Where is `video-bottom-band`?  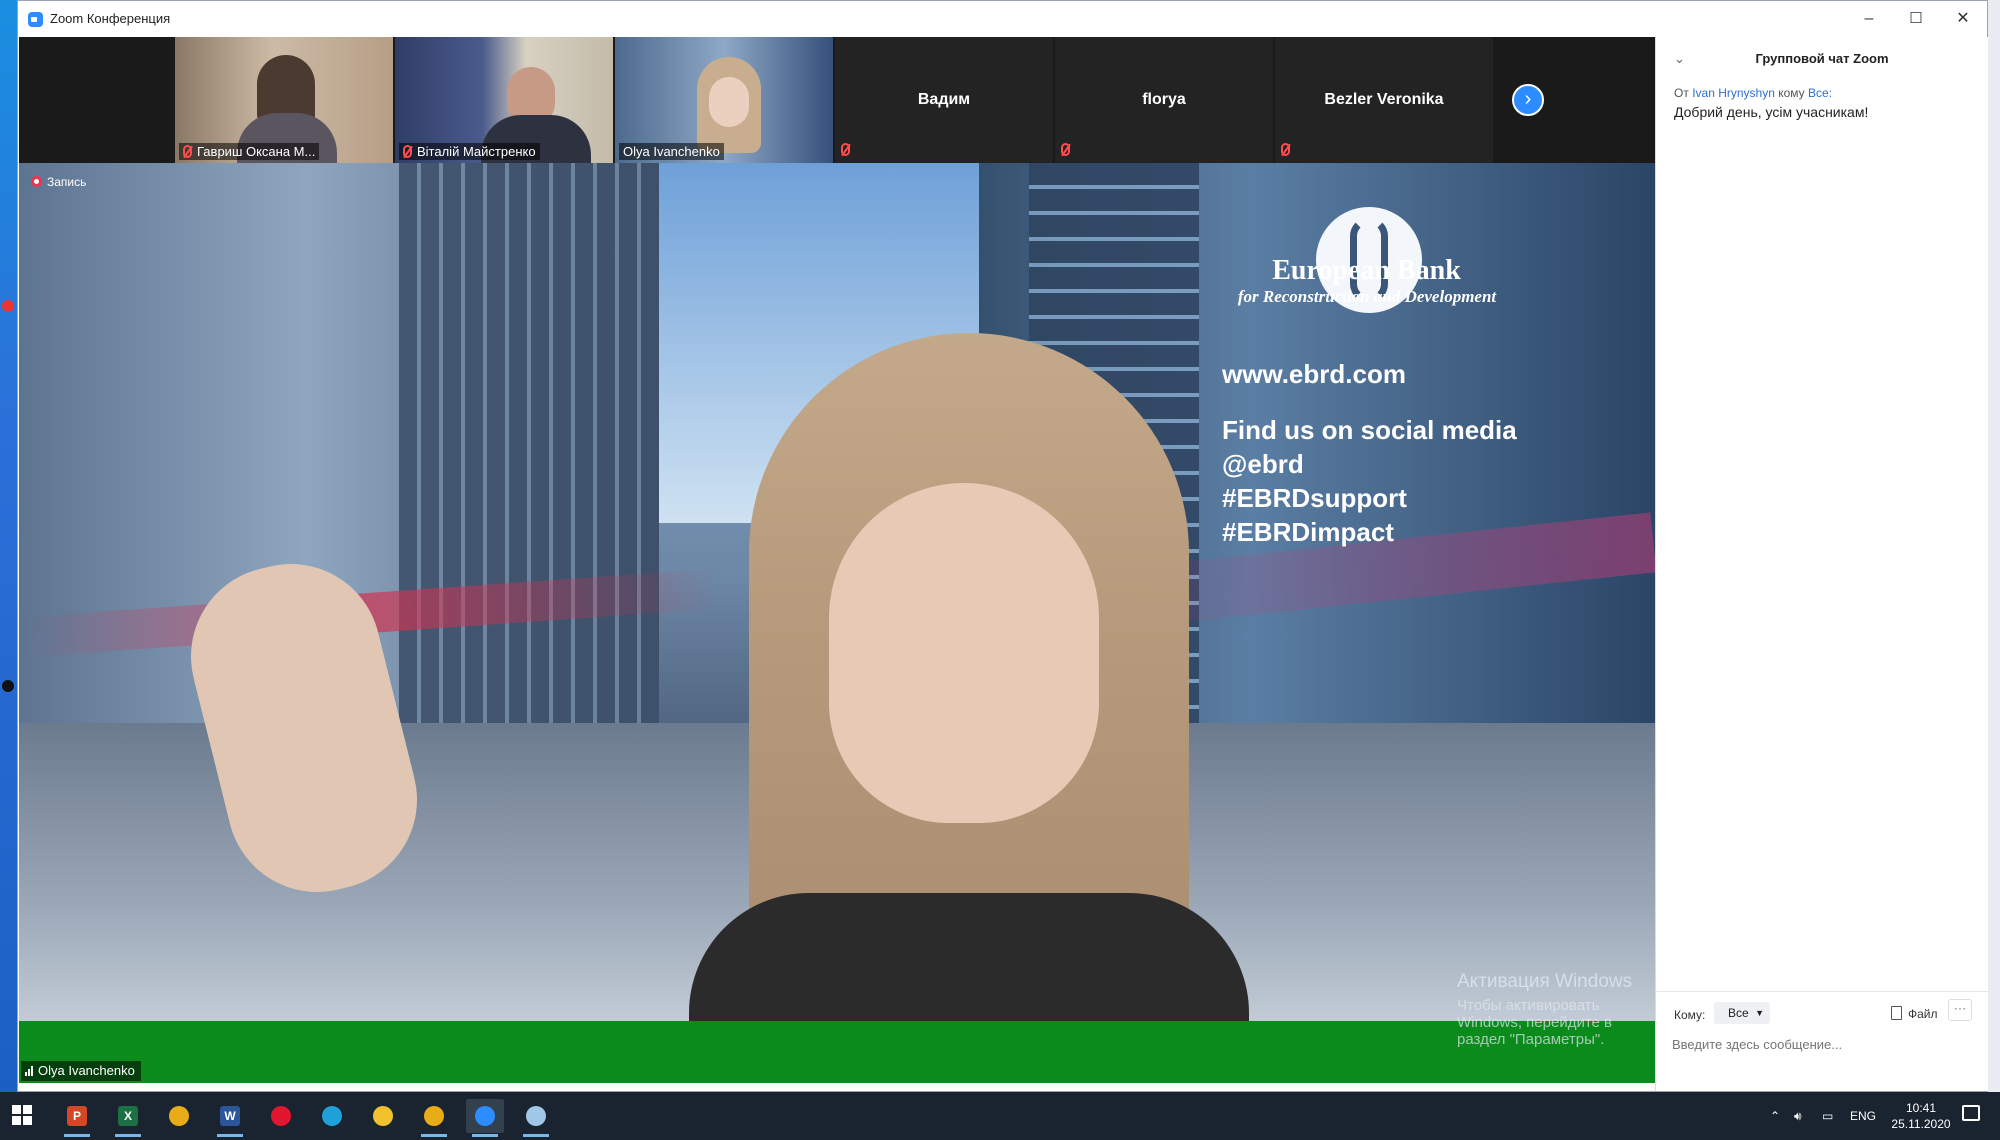
video-bottom-band is located at coordinates (837, 1052).